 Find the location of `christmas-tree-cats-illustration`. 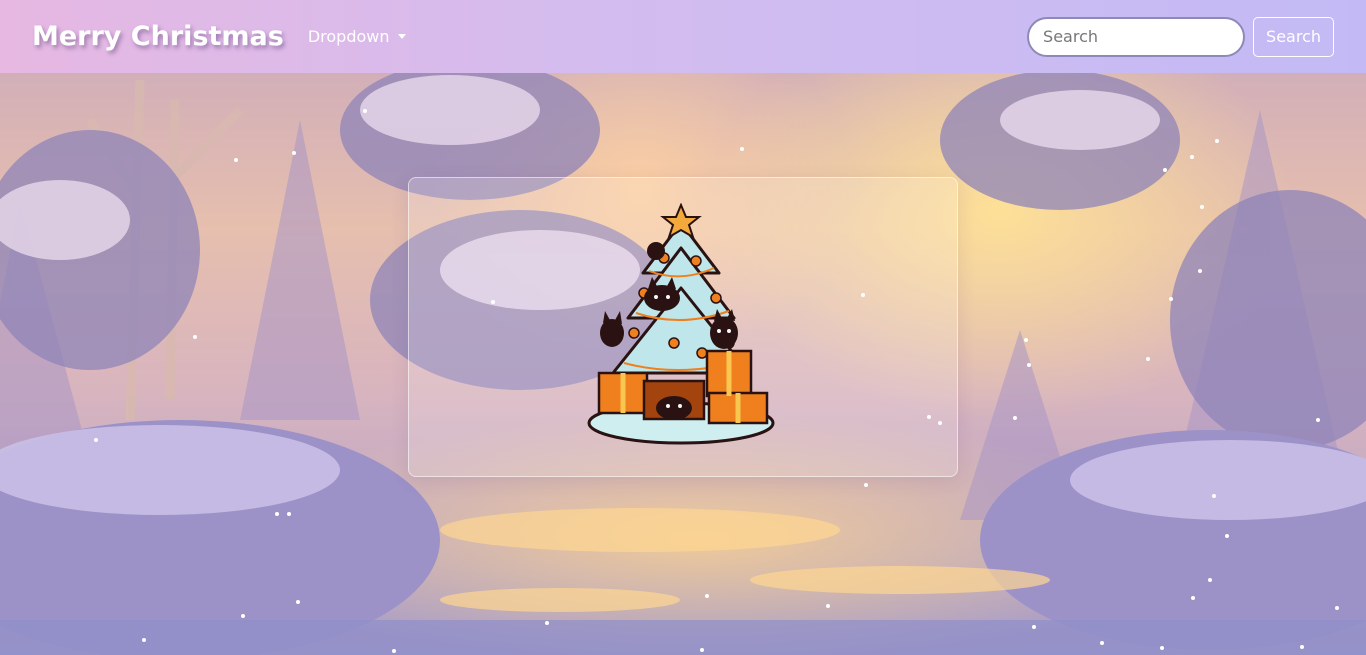

christmas-tree-cats-illustration is located at coordinates (681, 324).